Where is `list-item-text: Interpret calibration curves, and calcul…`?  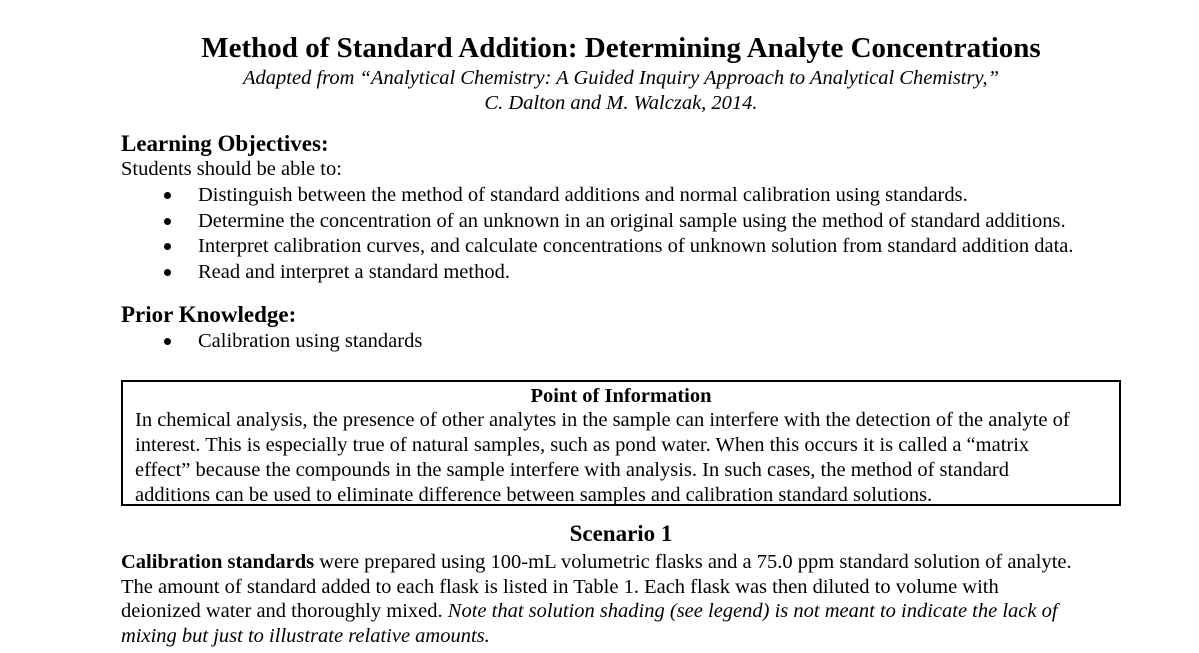
list-item-text: Interpret calibration curves, and calcul… is located at coordinates (636, 246).